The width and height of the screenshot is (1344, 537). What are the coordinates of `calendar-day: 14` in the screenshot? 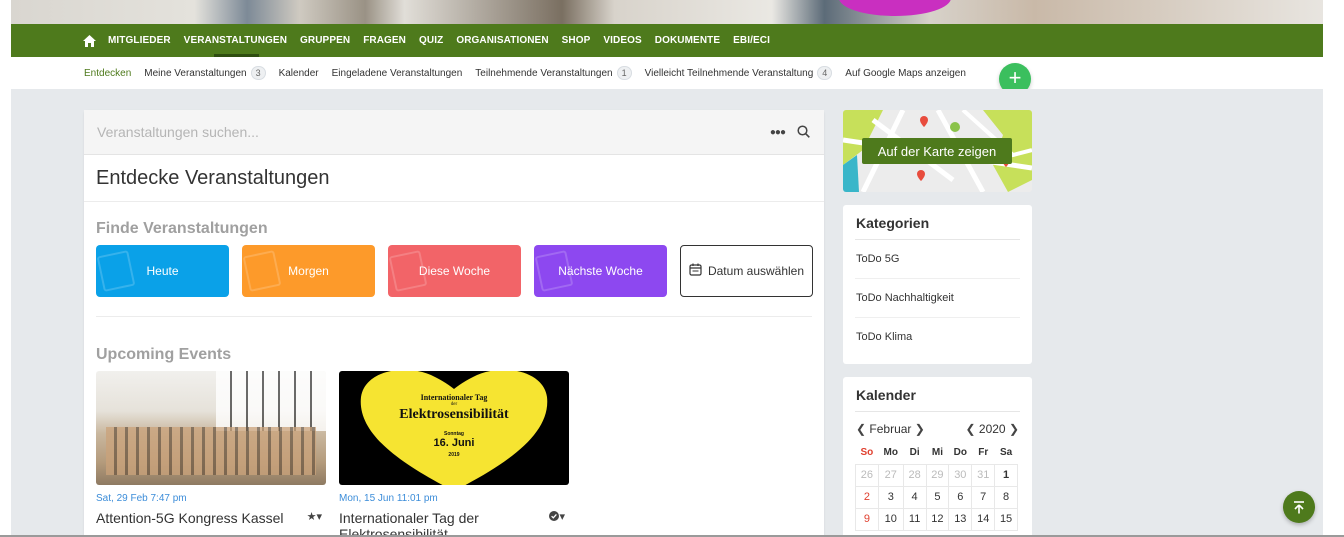 It's located at (983, 519).